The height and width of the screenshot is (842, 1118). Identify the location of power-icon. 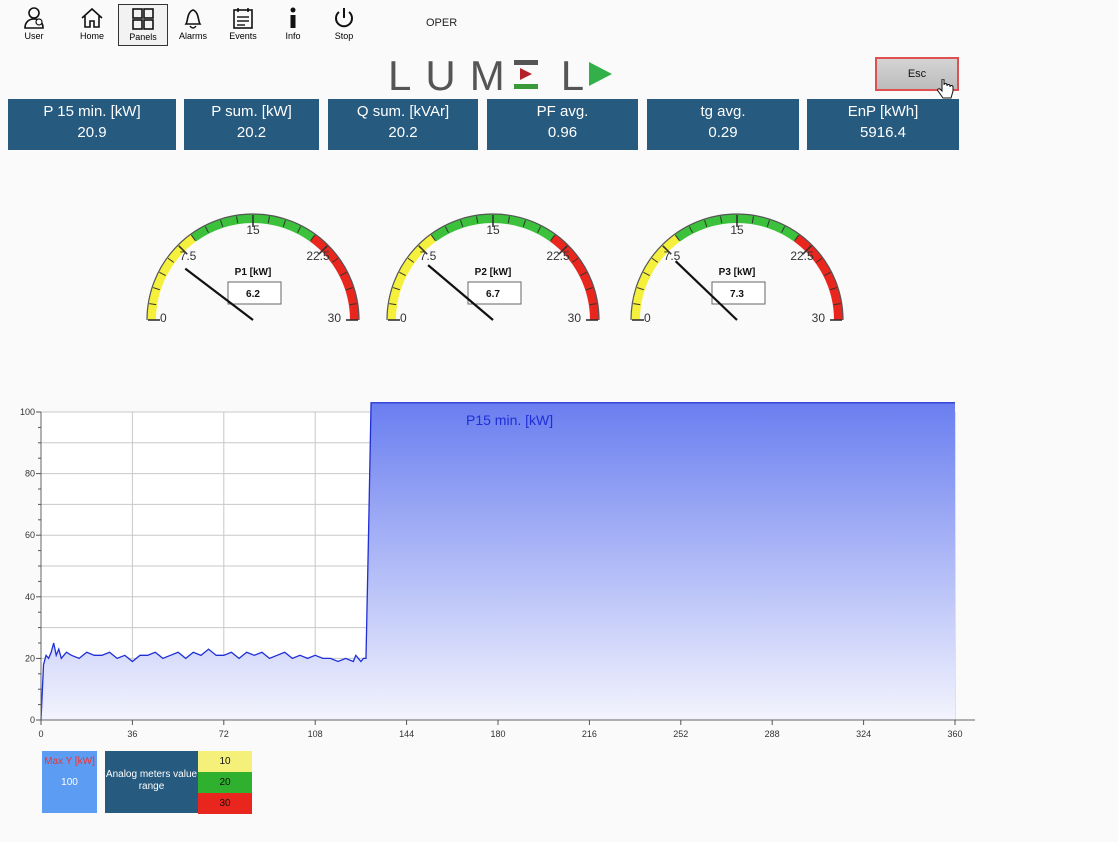
(344, 18).